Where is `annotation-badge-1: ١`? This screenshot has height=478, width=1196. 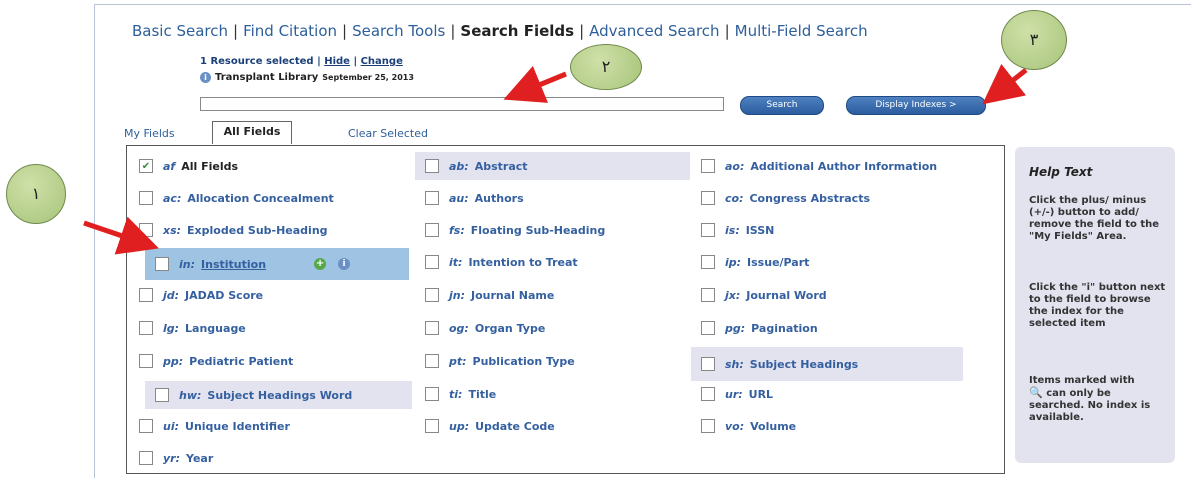
annotation-badge-1: ١ is located at coordinates (36, 194).